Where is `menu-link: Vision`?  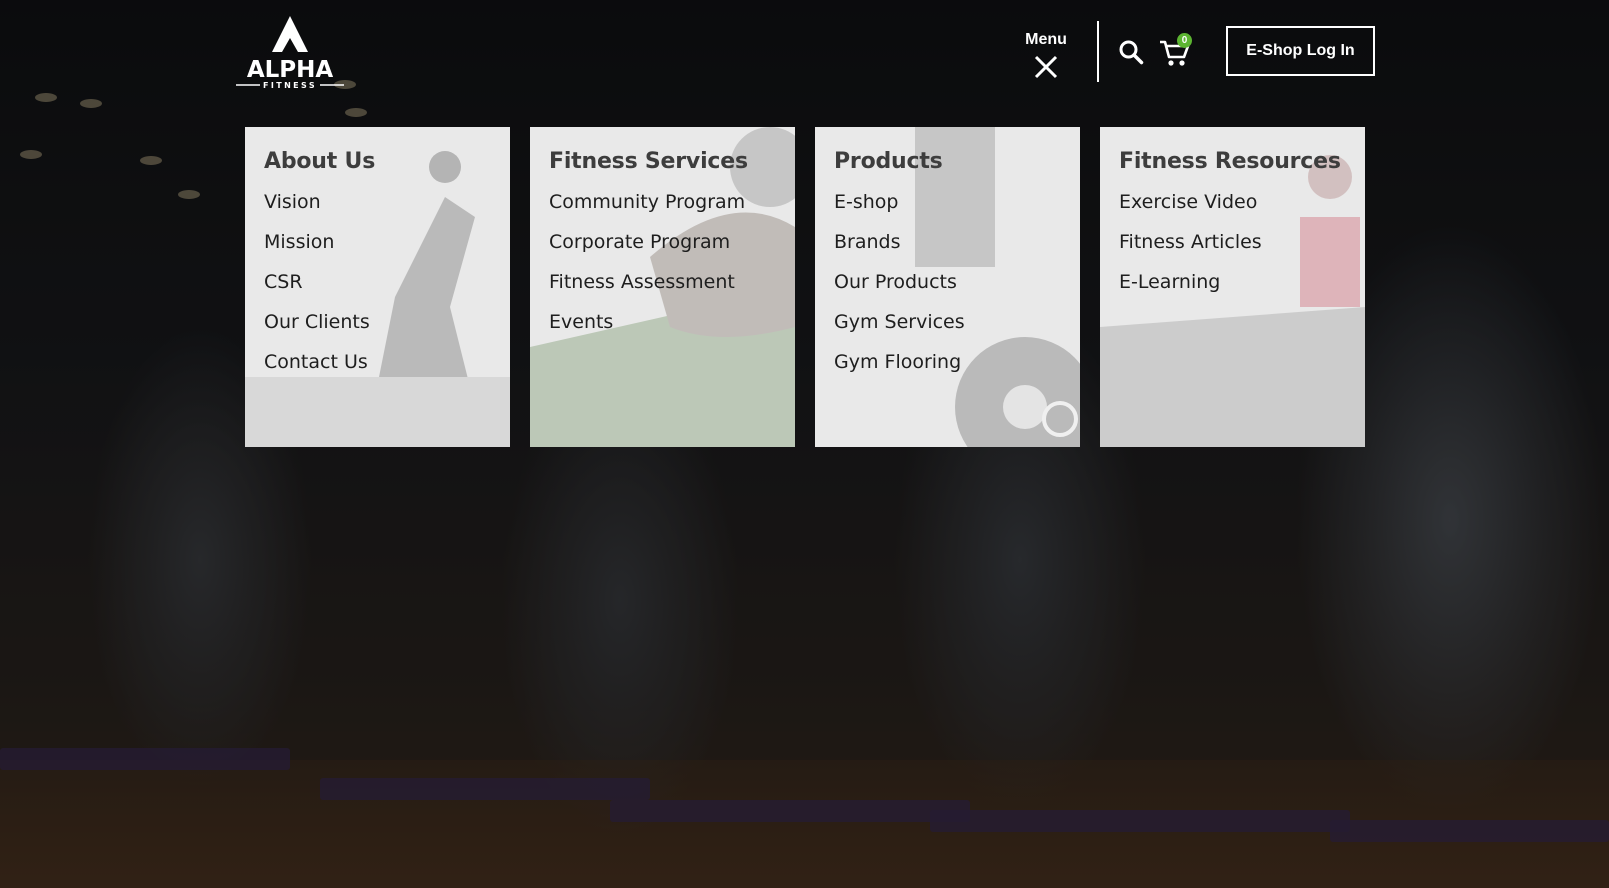
menu-link: Vision is located at coordinates (377, 202).